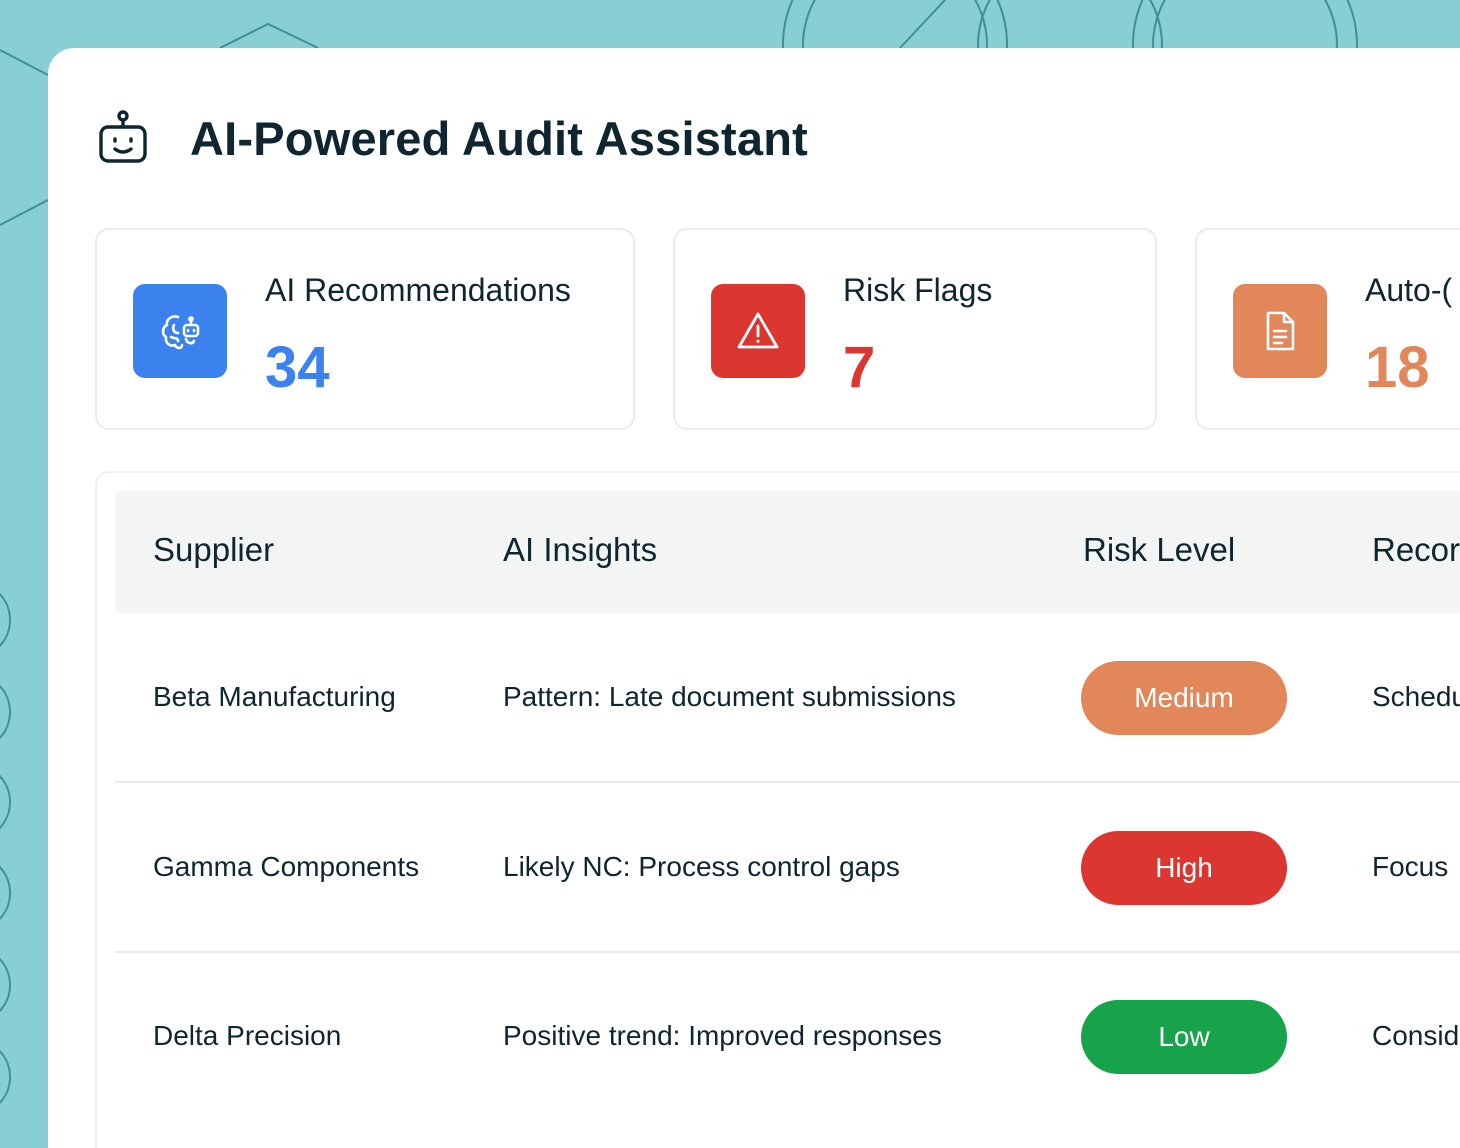  I want to click on insight-cell: Likely NC: Process control gaps, so click(701, 866).